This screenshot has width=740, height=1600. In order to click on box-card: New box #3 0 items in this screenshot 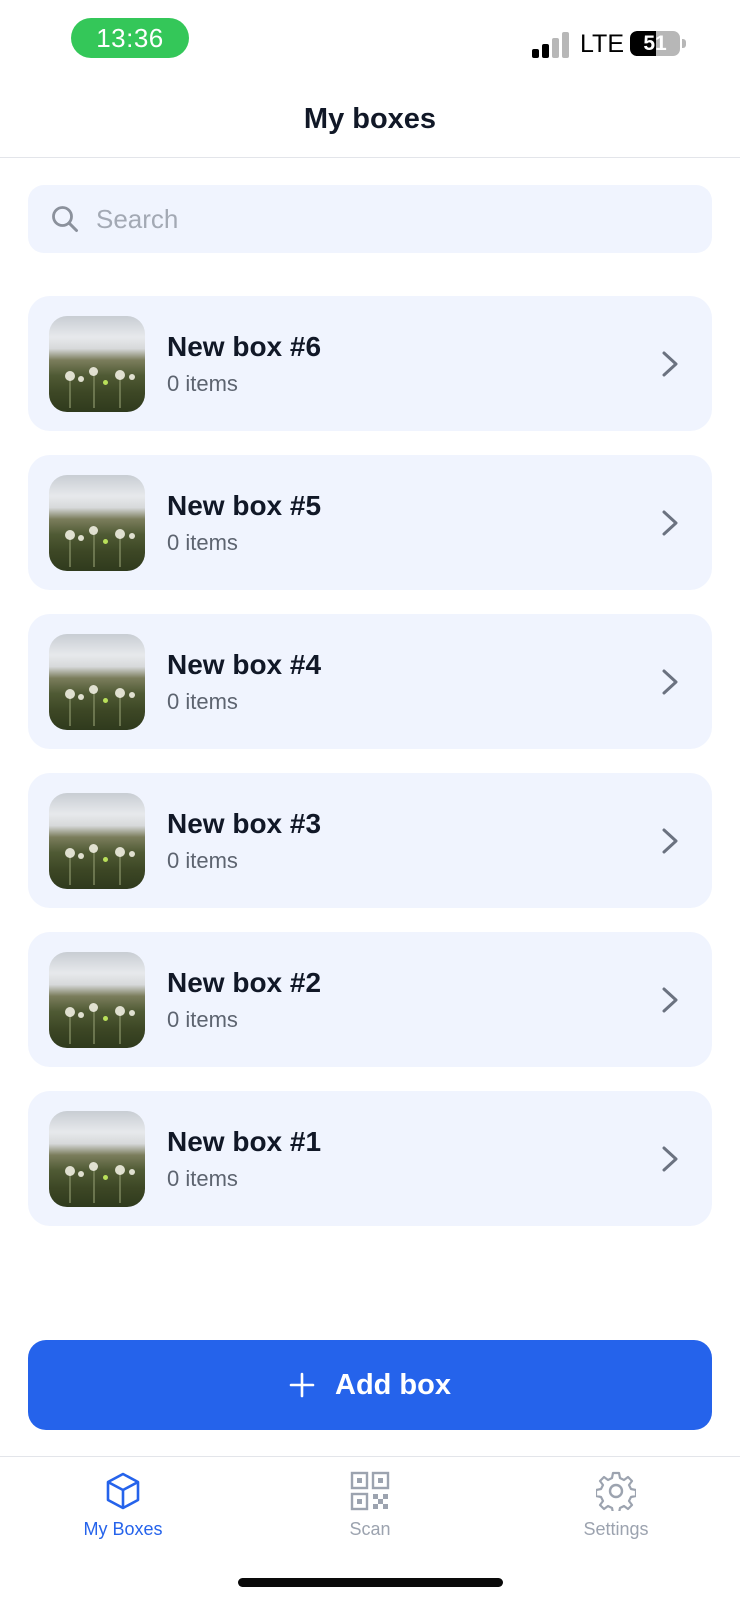, I will do `click(370, 840)`.